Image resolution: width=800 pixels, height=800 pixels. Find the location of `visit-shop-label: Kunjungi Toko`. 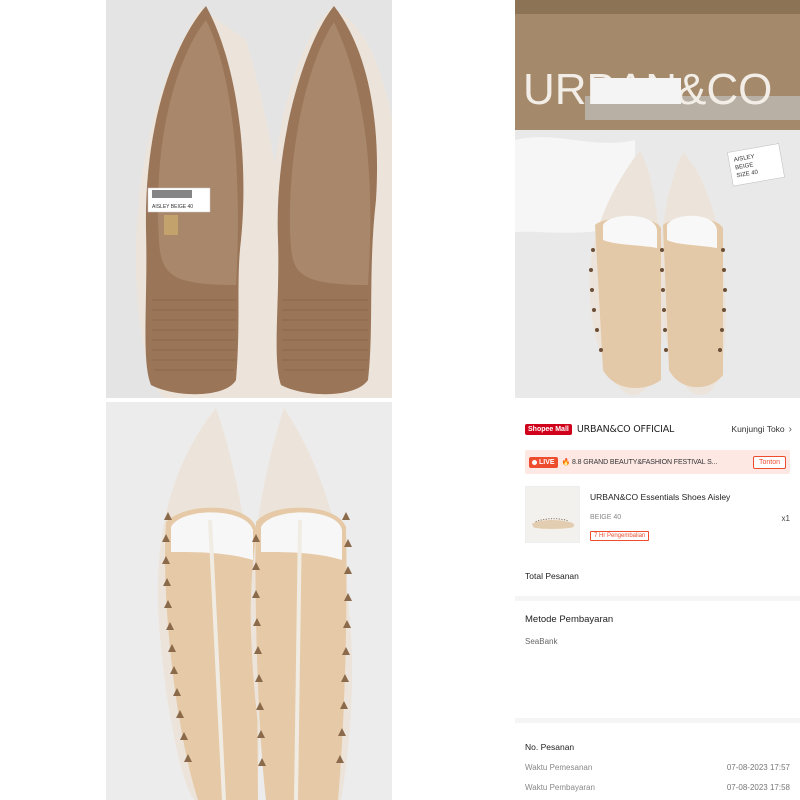

visit-shop-label: Kunjungi Toko is located at coordinates (758, 429).